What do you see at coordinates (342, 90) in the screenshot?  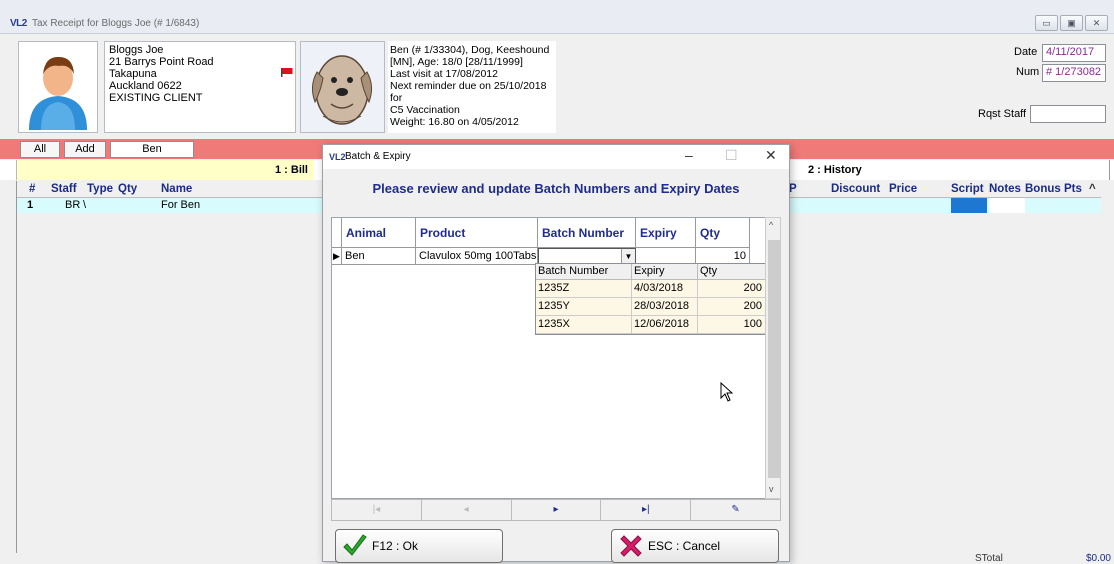 I see `dog-icon` at bounding box center [342, 90].